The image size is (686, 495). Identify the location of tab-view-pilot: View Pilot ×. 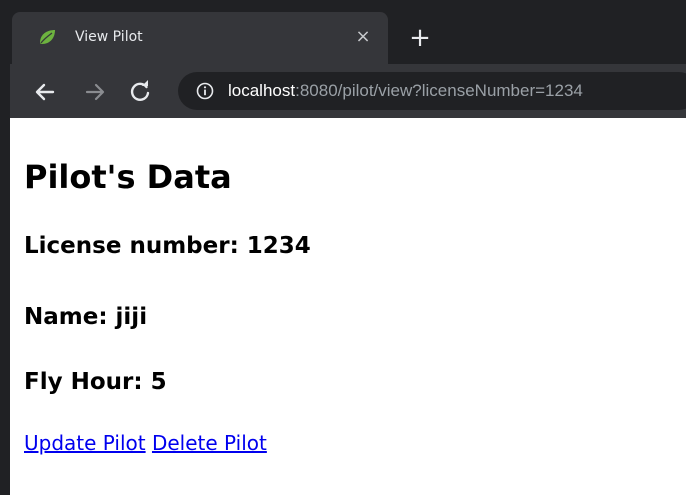
(200, 38).